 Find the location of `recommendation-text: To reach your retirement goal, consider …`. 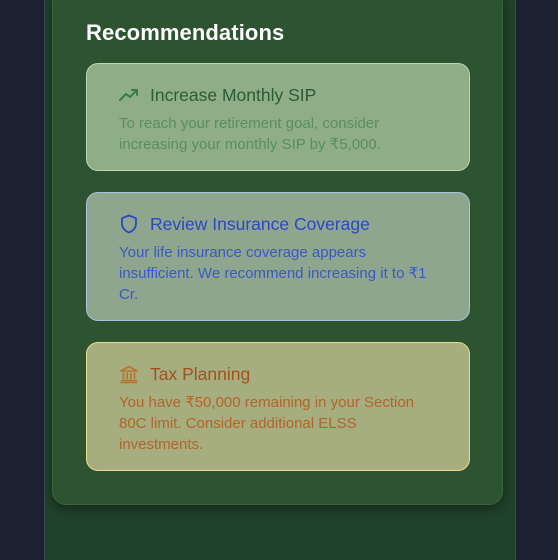

recommendation-text: To reach your retirement goal, consider … is located at coordinates (250, 134).